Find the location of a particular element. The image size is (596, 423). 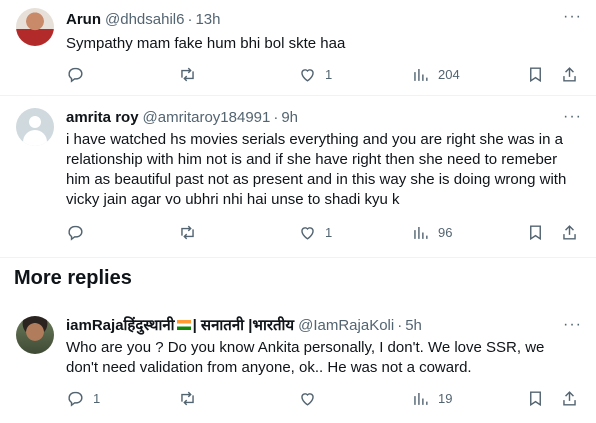

reply-header: Arun @dhdsahil6 · 13h is located at coordinates (323, 19).